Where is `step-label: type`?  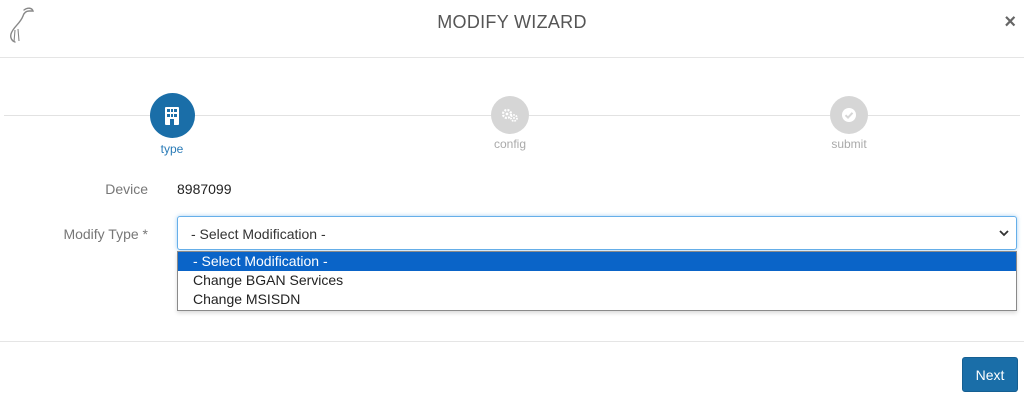 step-label: type is located at coordinates (172, 149).